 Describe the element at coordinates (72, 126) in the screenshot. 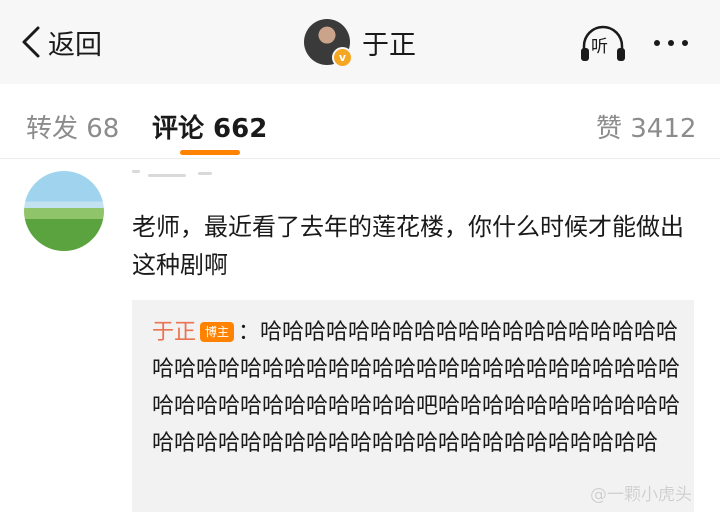

I see `tab-reposts: 转发 68` at that location.